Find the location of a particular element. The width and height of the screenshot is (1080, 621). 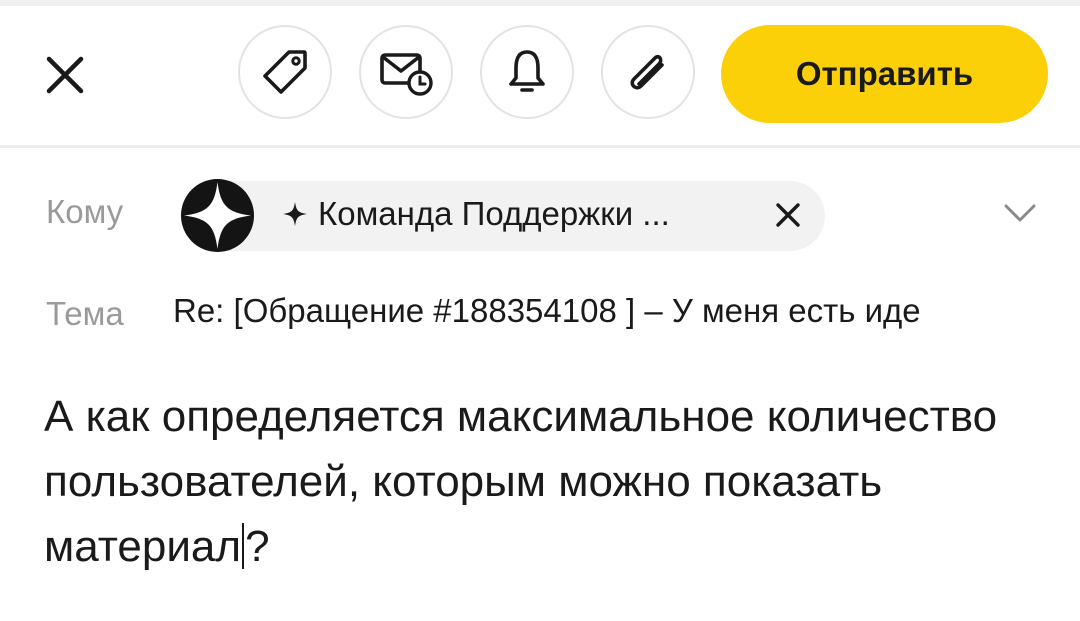

sparkle-logo-icon is located at coordinates (217, 215).